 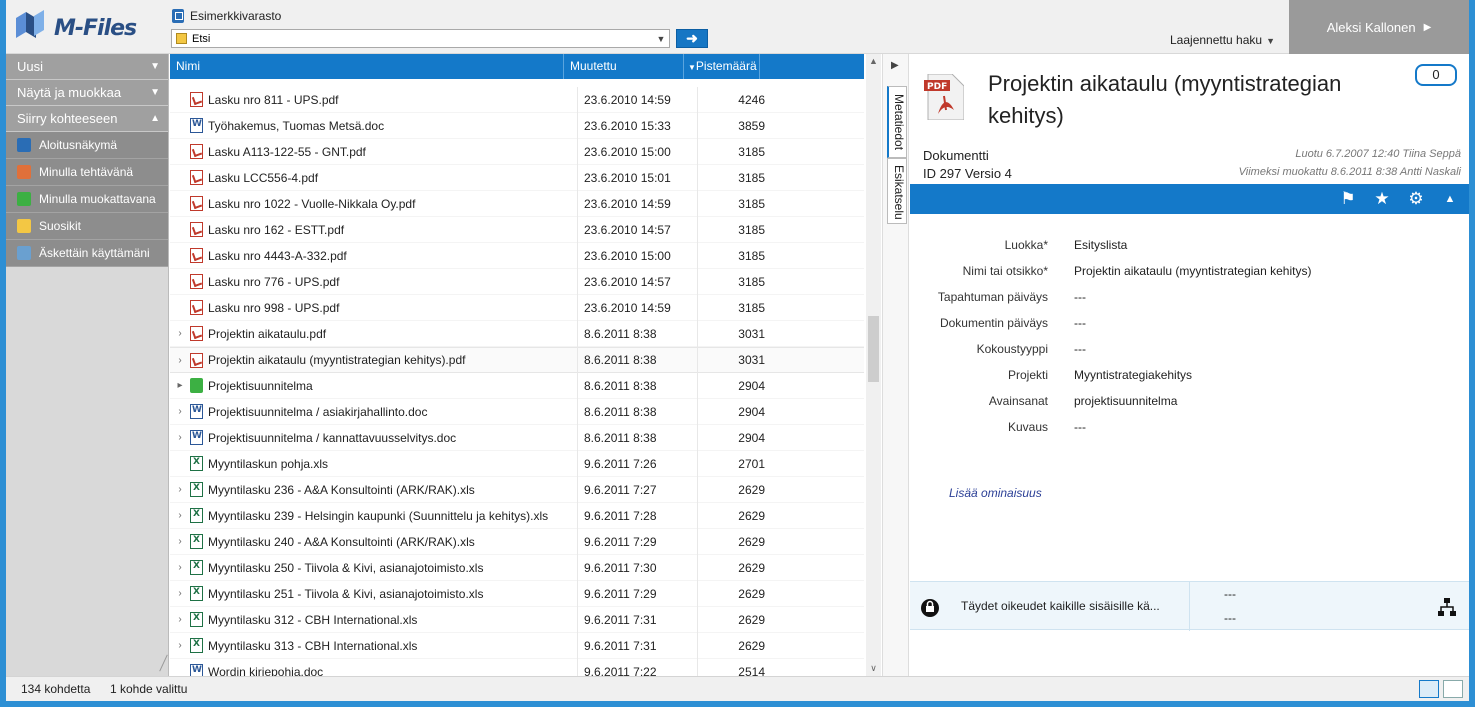 I want to click on details-view-icon, so click(x=1429, y=689).